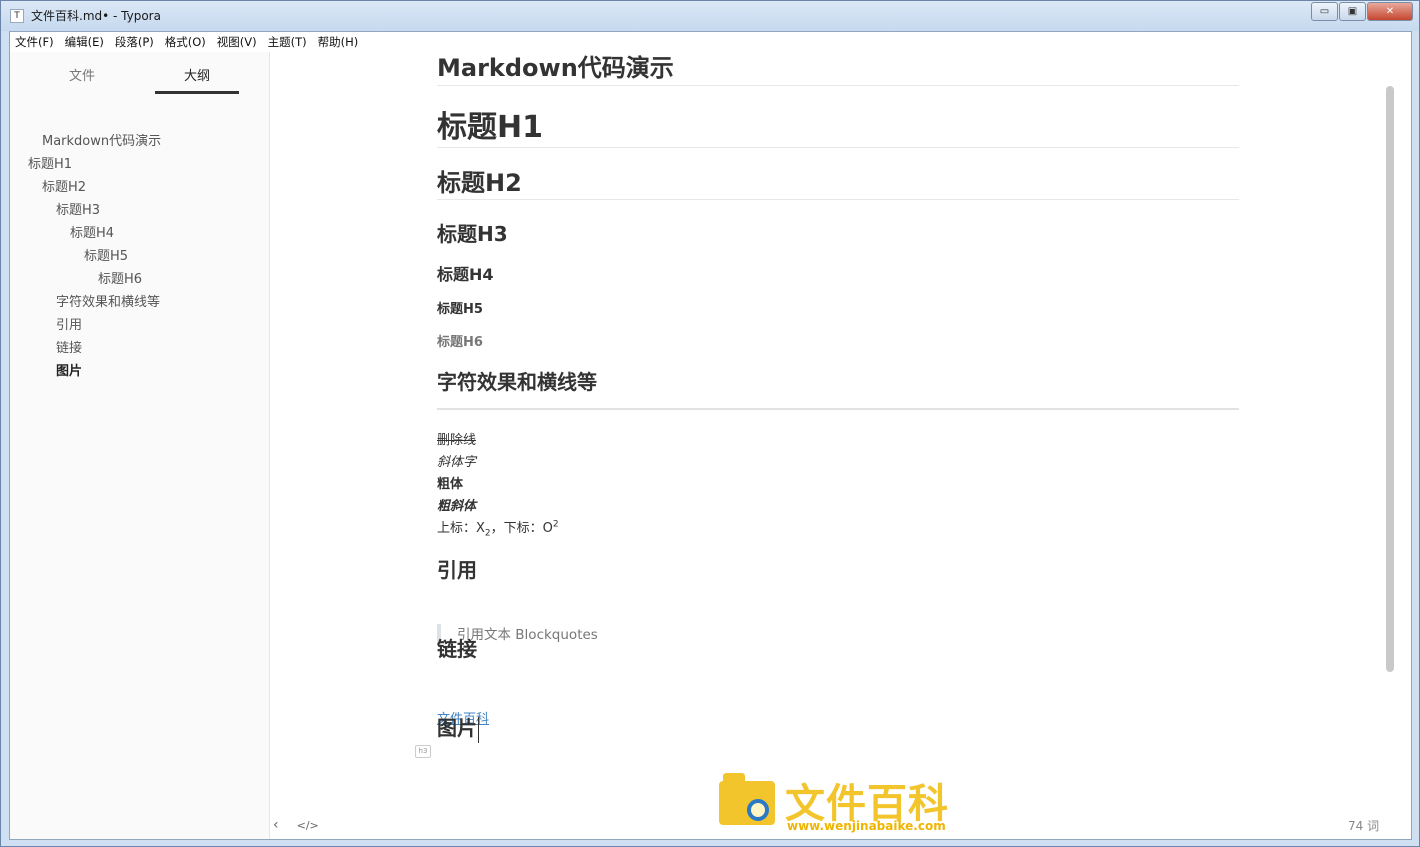 This screenshot has width=1420, height=847. I want to click on sidebar-tabs: 文件 大纲, so click(140, 81).